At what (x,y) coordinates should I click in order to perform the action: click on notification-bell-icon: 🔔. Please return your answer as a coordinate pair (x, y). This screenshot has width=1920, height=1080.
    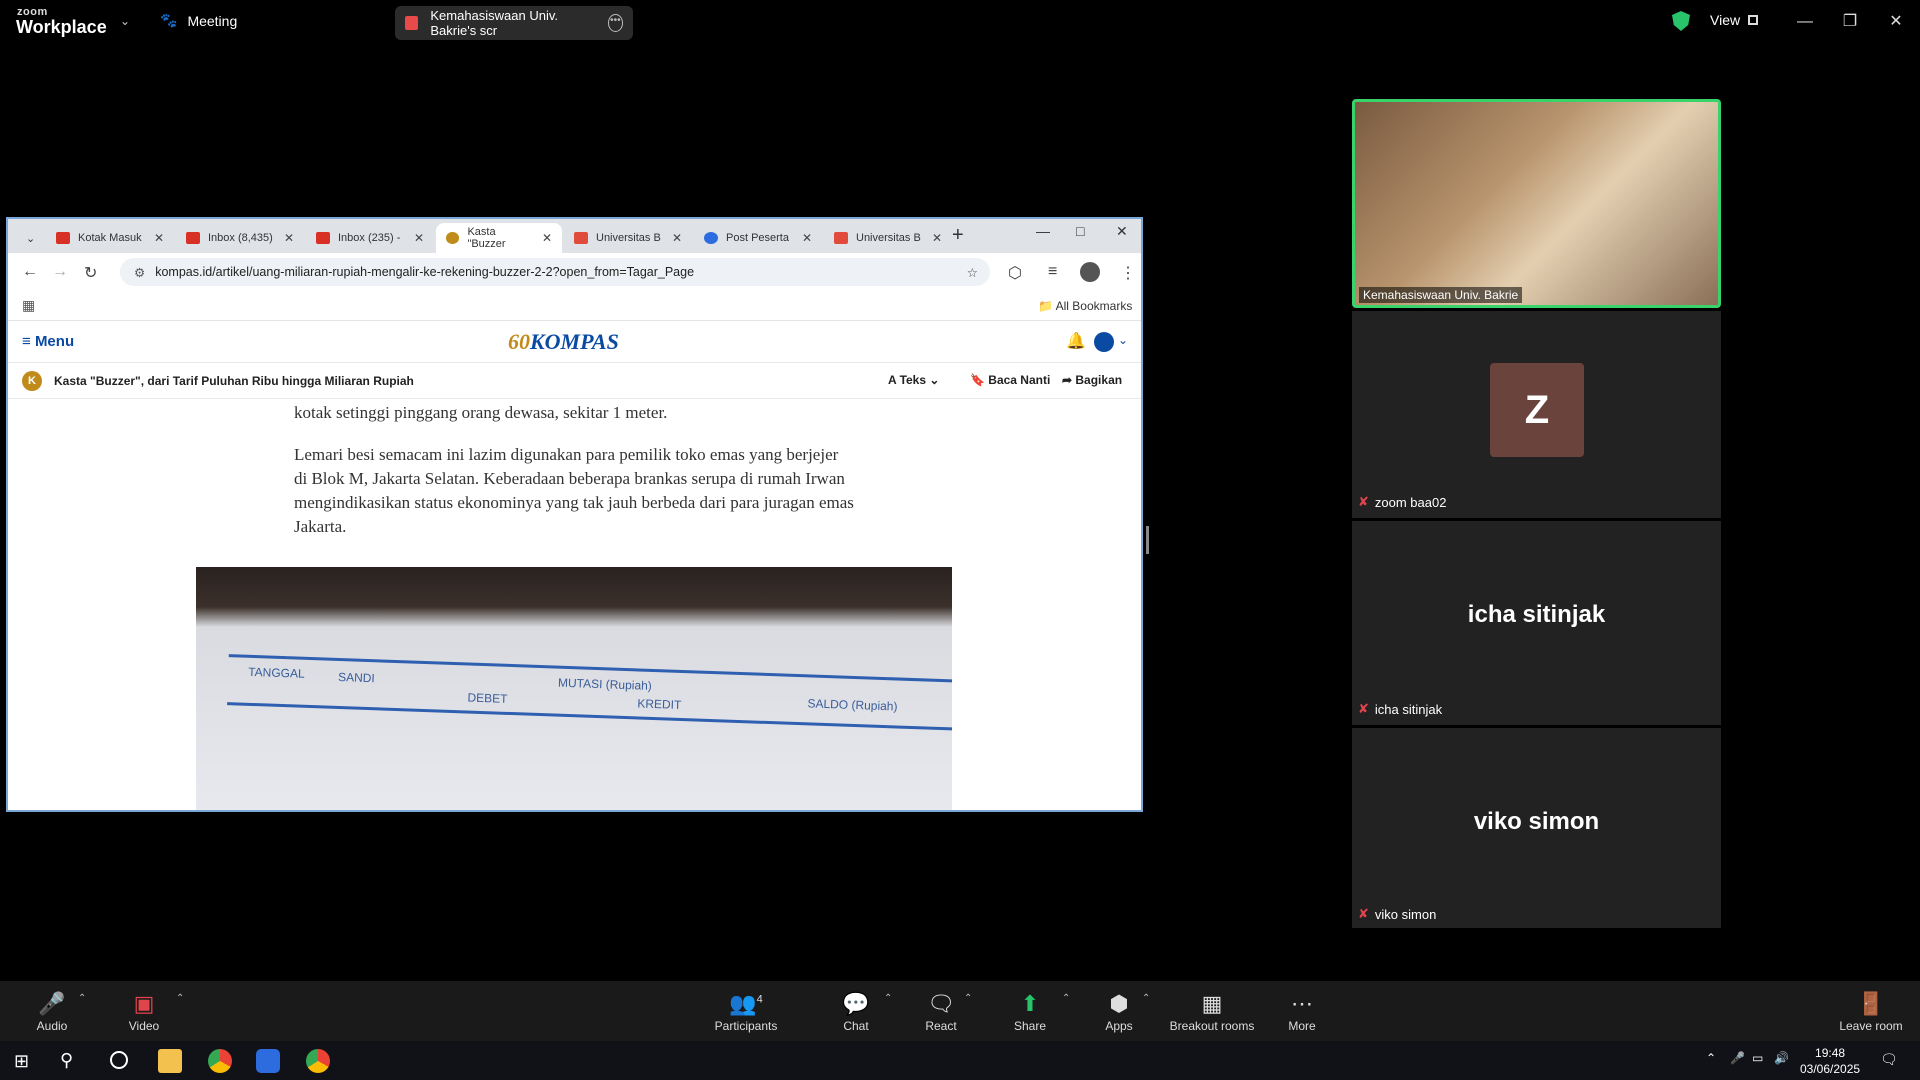
    Looking at the image, I should click on (1076, 341).